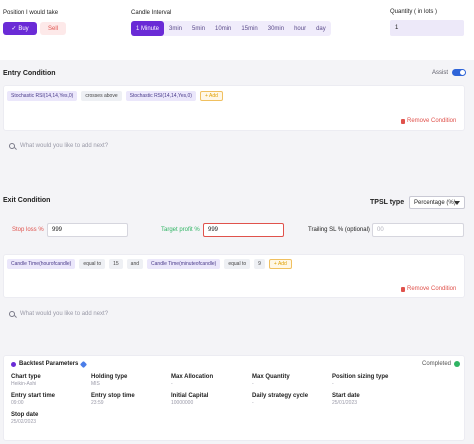  Describe the element at coordinates (24, 384) in the screenshot. I see `param-value: Heikin-Ashi` at that location.